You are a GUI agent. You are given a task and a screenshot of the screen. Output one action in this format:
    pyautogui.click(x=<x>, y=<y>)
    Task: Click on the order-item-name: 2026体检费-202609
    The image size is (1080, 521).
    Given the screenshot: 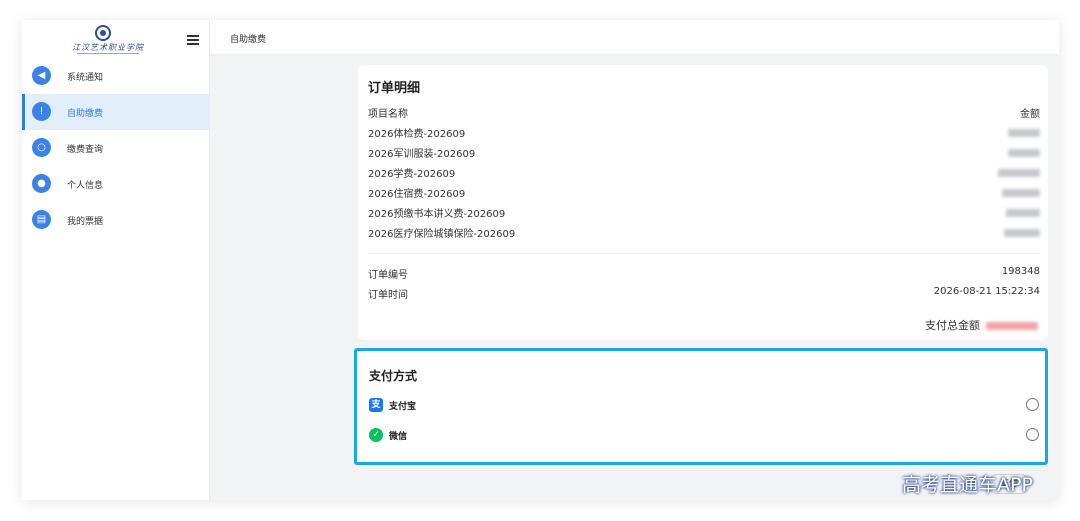 What is the action you would take?
    pyautogui.click(x=417, y=134)
    